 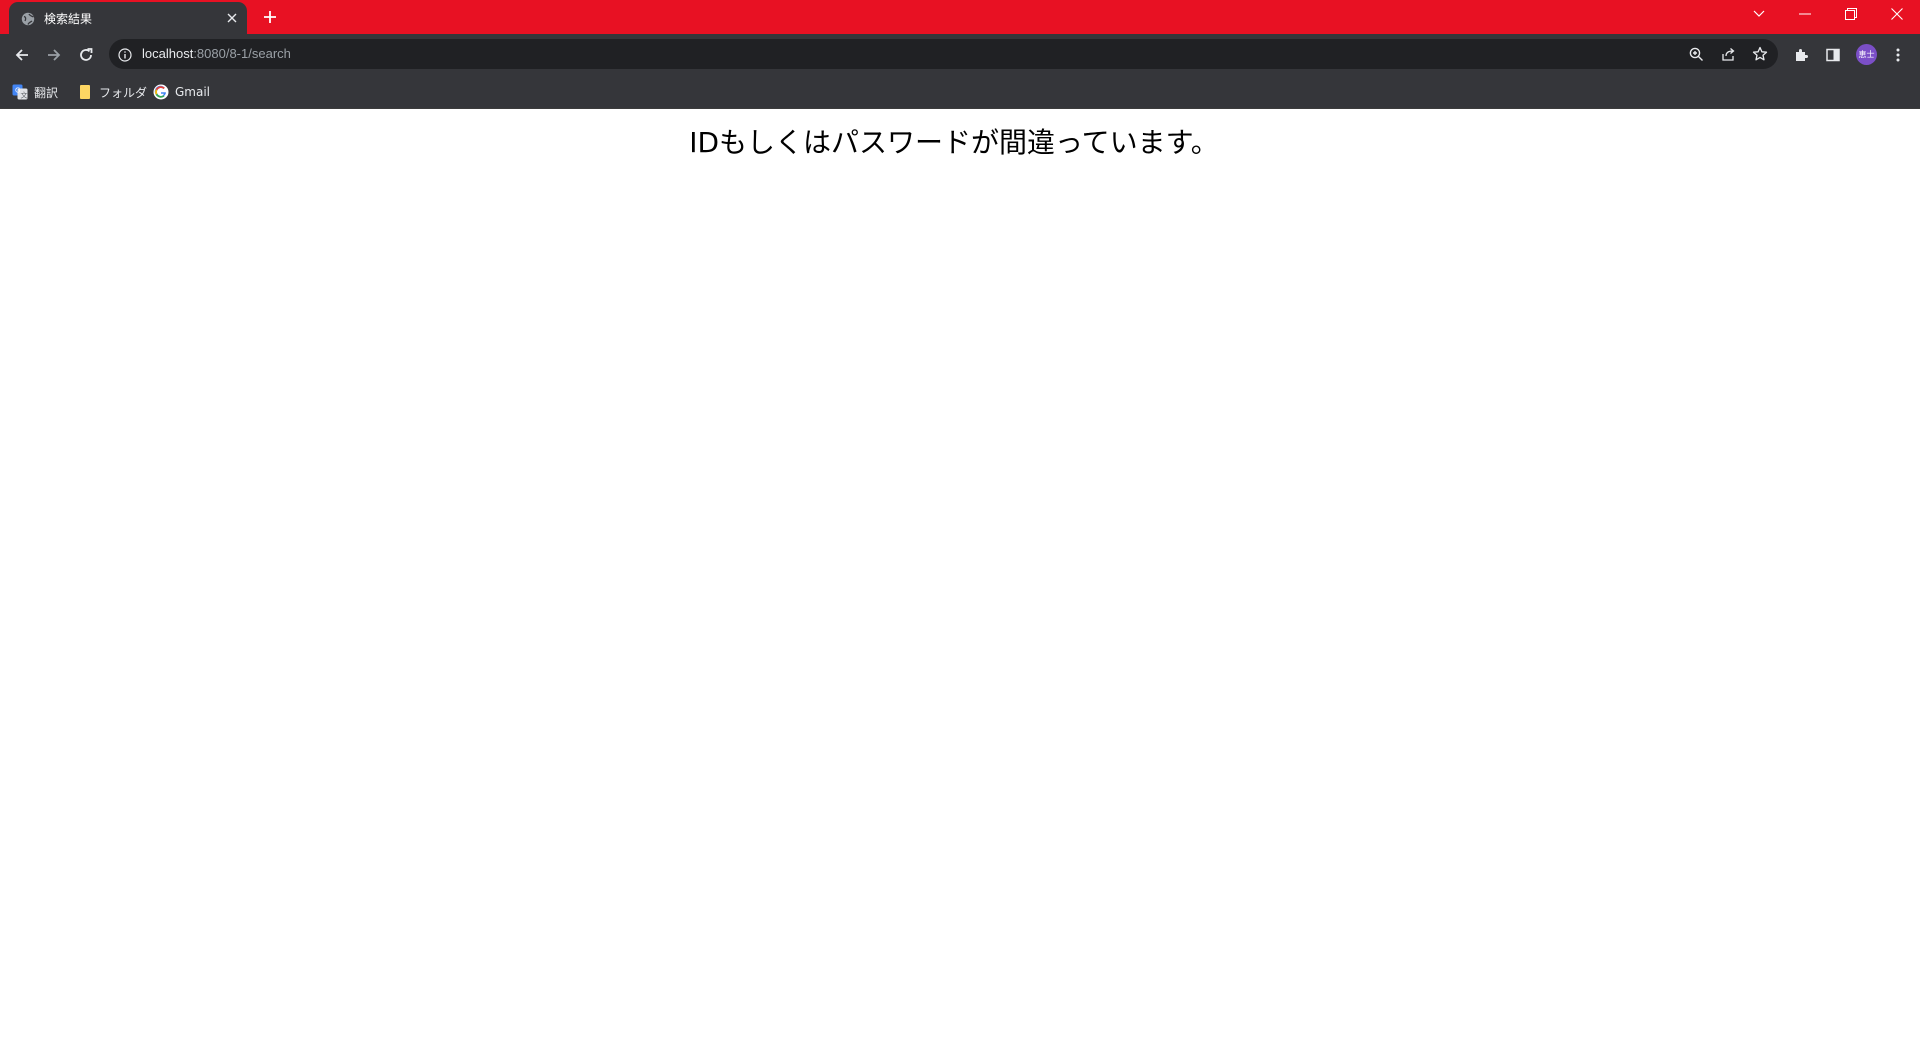 I want to click on google-icon, so click(x=161, y=92).